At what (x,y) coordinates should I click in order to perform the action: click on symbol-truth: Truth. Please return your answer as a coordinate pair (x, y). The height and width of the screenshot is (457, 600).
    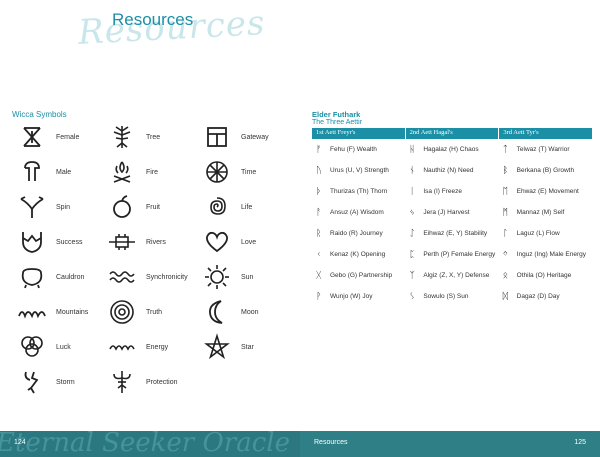
    Looking at the image, I should click on (135, 312).